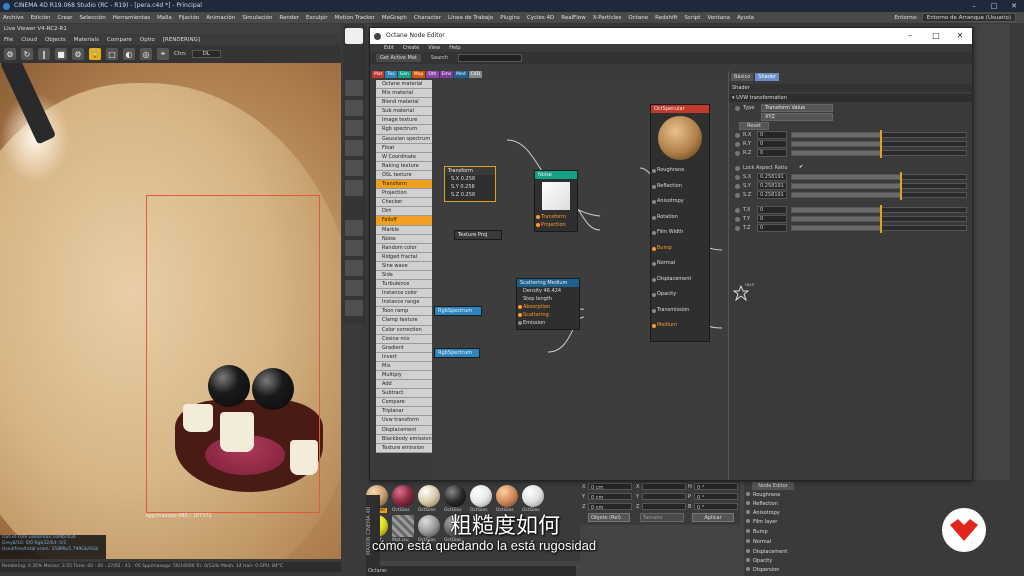 The width and height of the screenshot is (1024, 576). What do you see at coordinates (378, 74) in the screenshot?
I see `tab-mat: Mat` at bounding box center [378, 74].